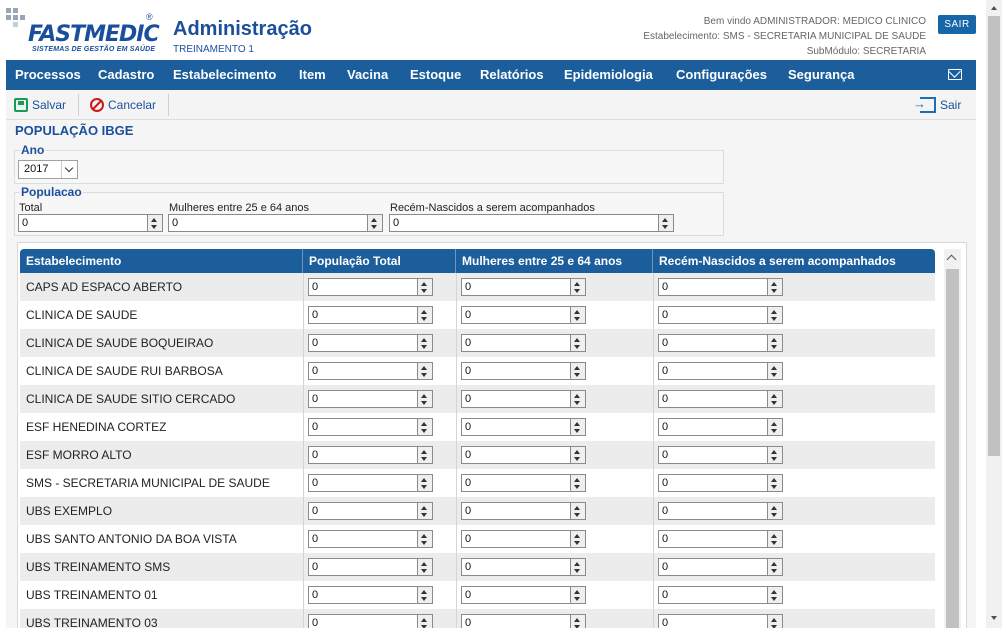 Image resolution: width=1002 pixels, height=628 pixels. I want to click on exit-button: Sair, so click(939, 104).